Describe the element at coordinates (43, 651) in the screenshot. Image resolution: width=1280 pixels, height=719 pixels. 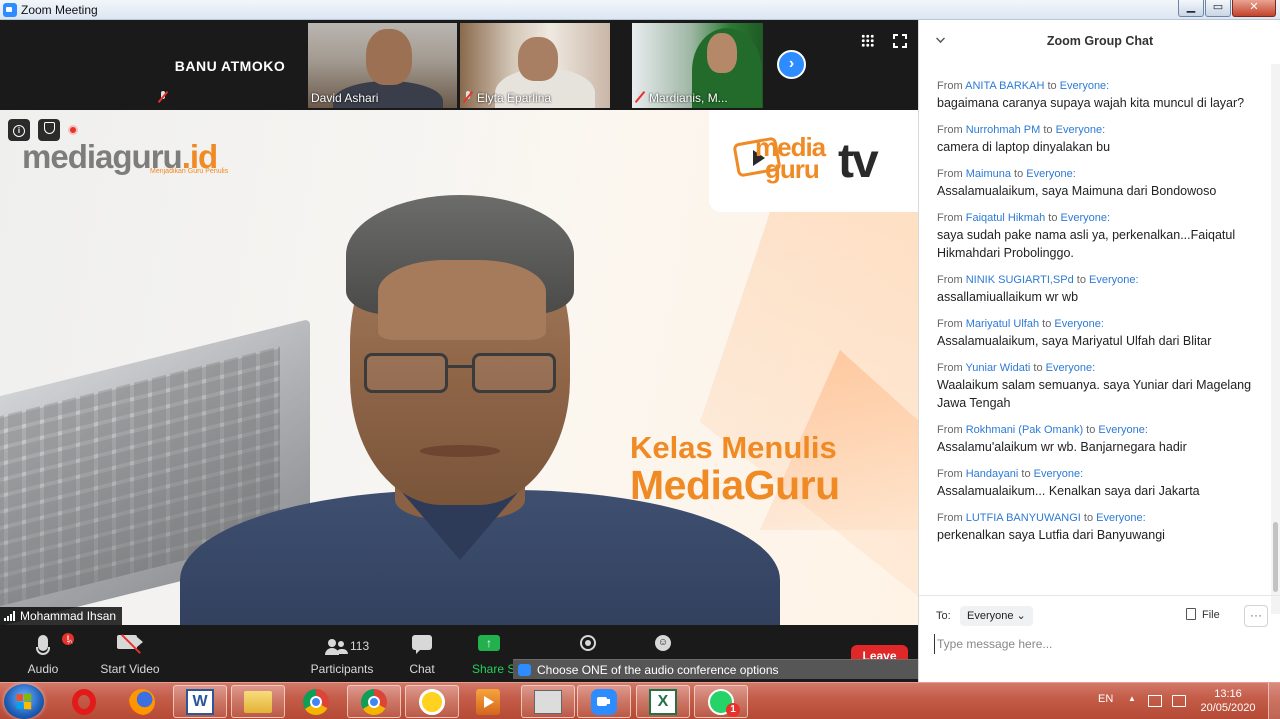
I see `mic-stand` at that location.